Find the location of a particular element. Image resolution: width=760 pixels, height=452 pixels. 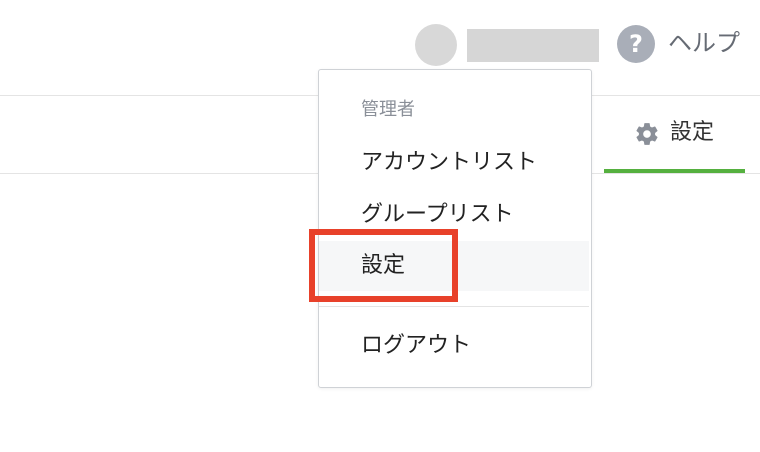

help-link: ヘルプ is located at coordinates (704, 43).